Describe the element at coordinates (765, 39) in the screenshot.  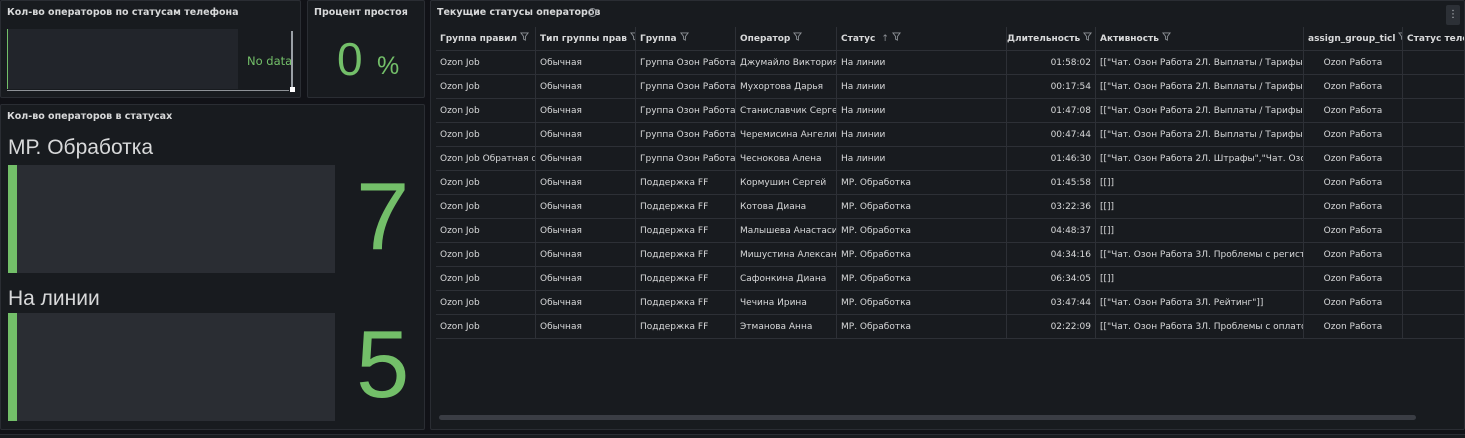
I see `header-label: Оператор` at that location.